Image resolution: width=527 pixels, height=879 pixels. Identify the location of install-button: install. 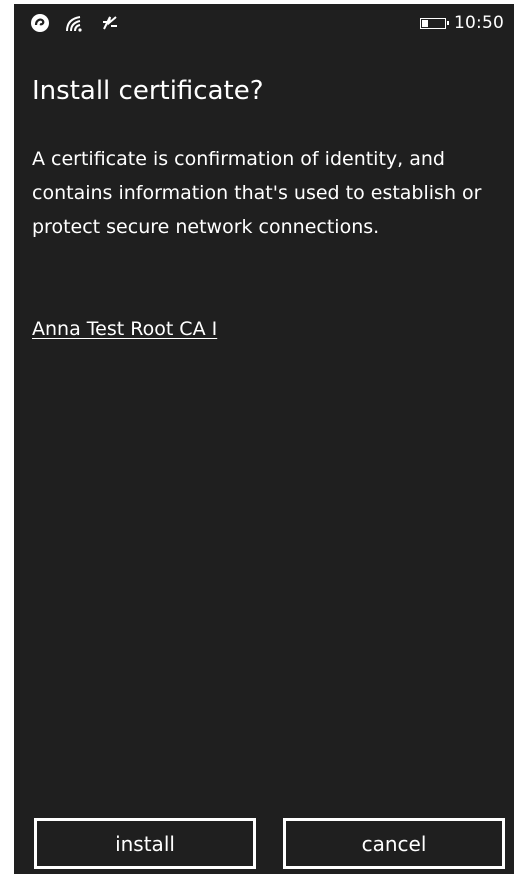
(145, 843).